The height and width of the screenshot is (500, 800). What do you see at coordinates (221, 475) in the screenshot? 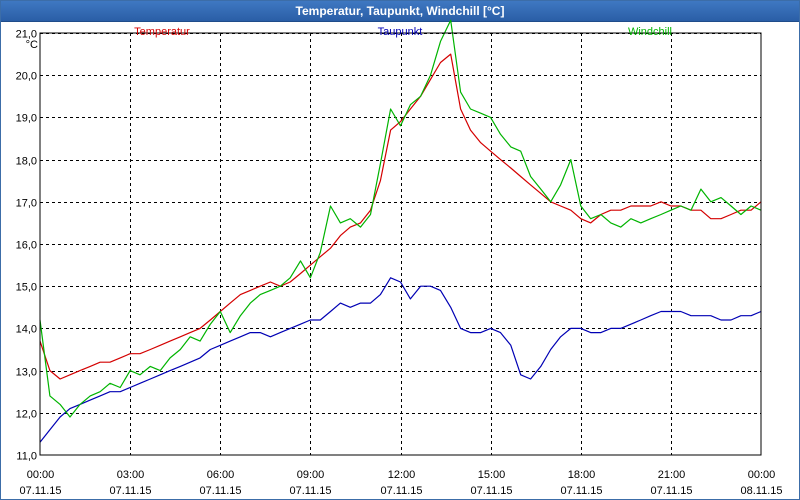
I see `x-tick-time-label: 06:00` at bounding box center [221, 475].